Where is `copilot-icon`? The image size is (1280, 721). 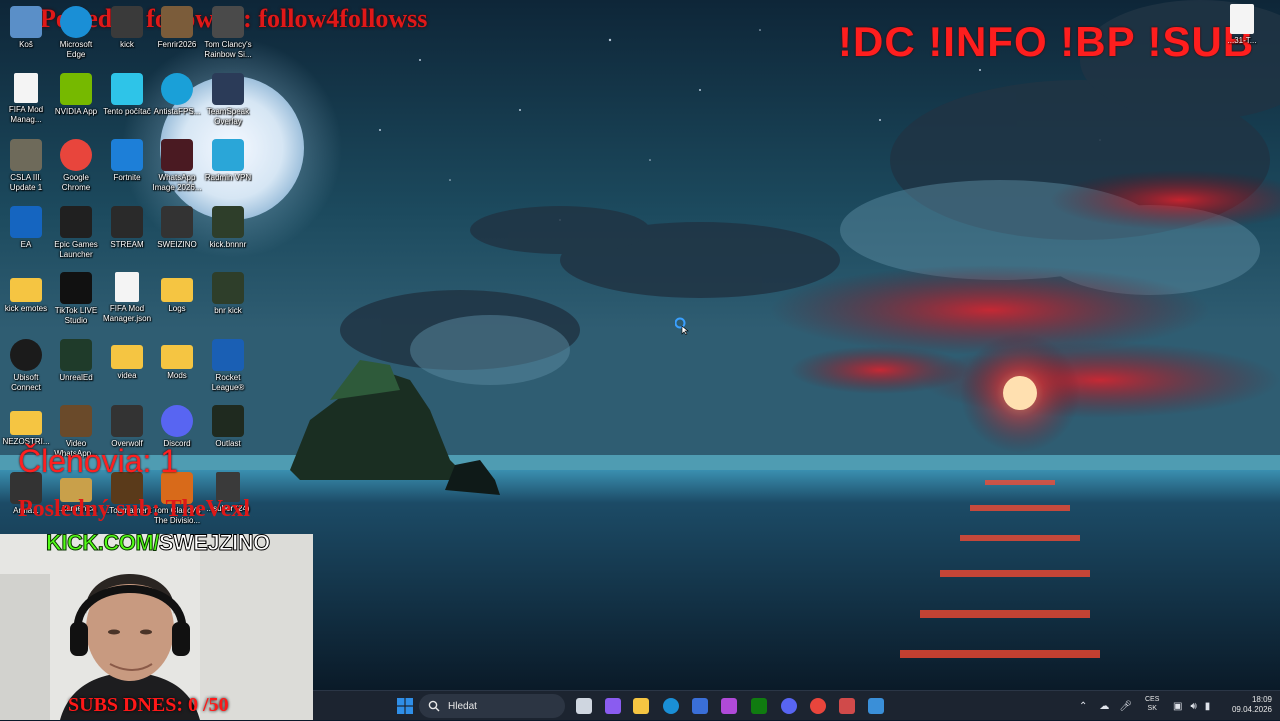
copilot-icon is located at coordinates (613, 706).